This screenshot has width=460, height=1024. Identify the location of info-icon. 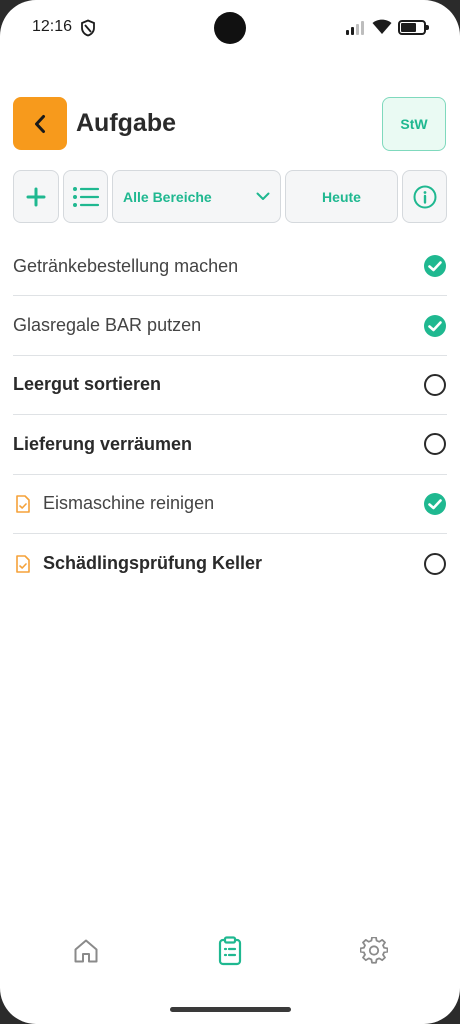
(424, 196).